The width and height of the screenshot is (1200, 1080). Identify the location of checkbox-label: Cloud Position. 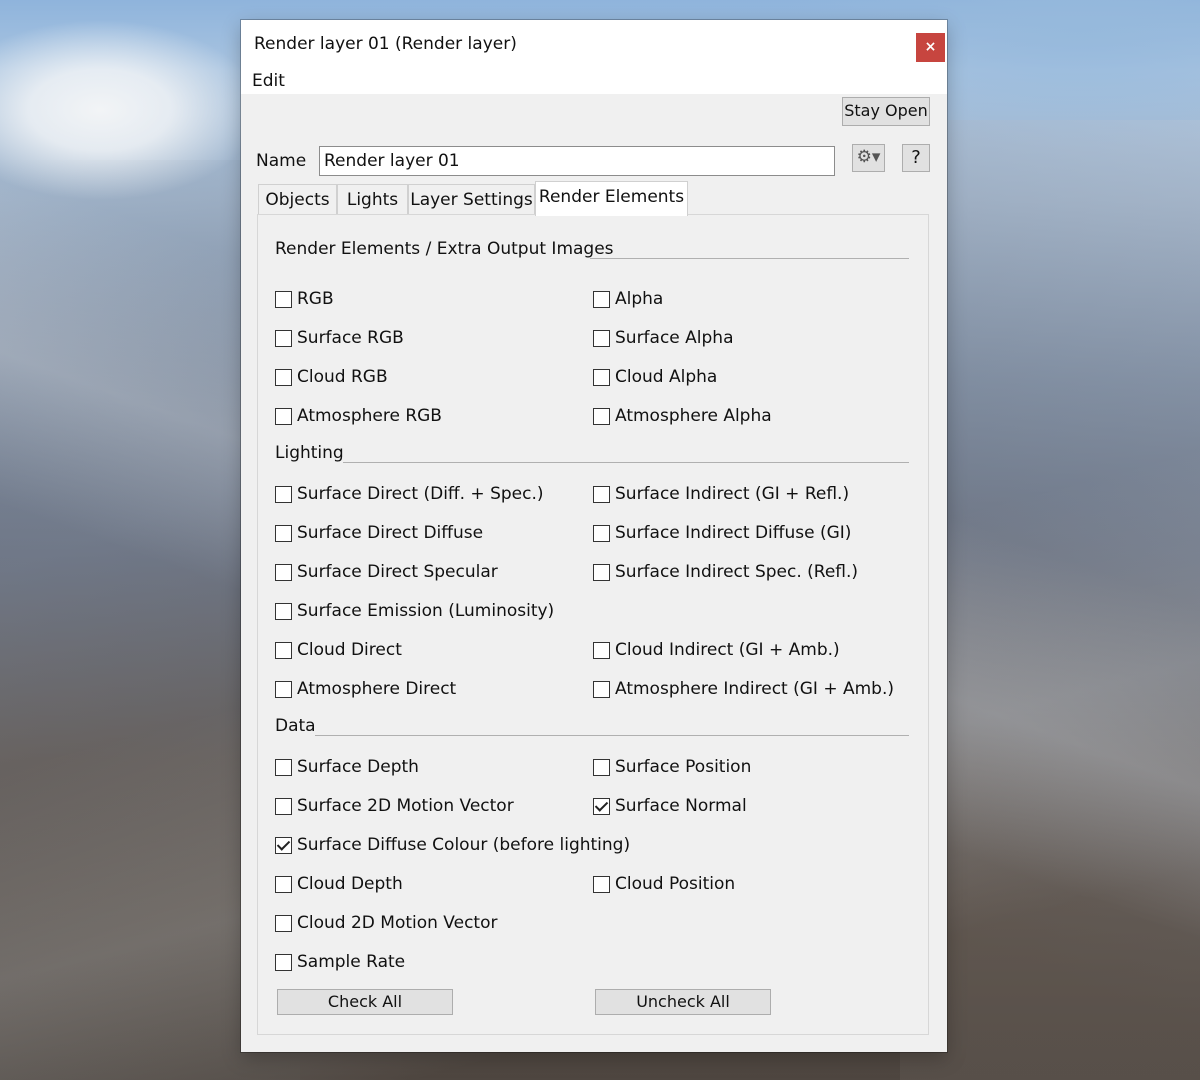
(675, 884).